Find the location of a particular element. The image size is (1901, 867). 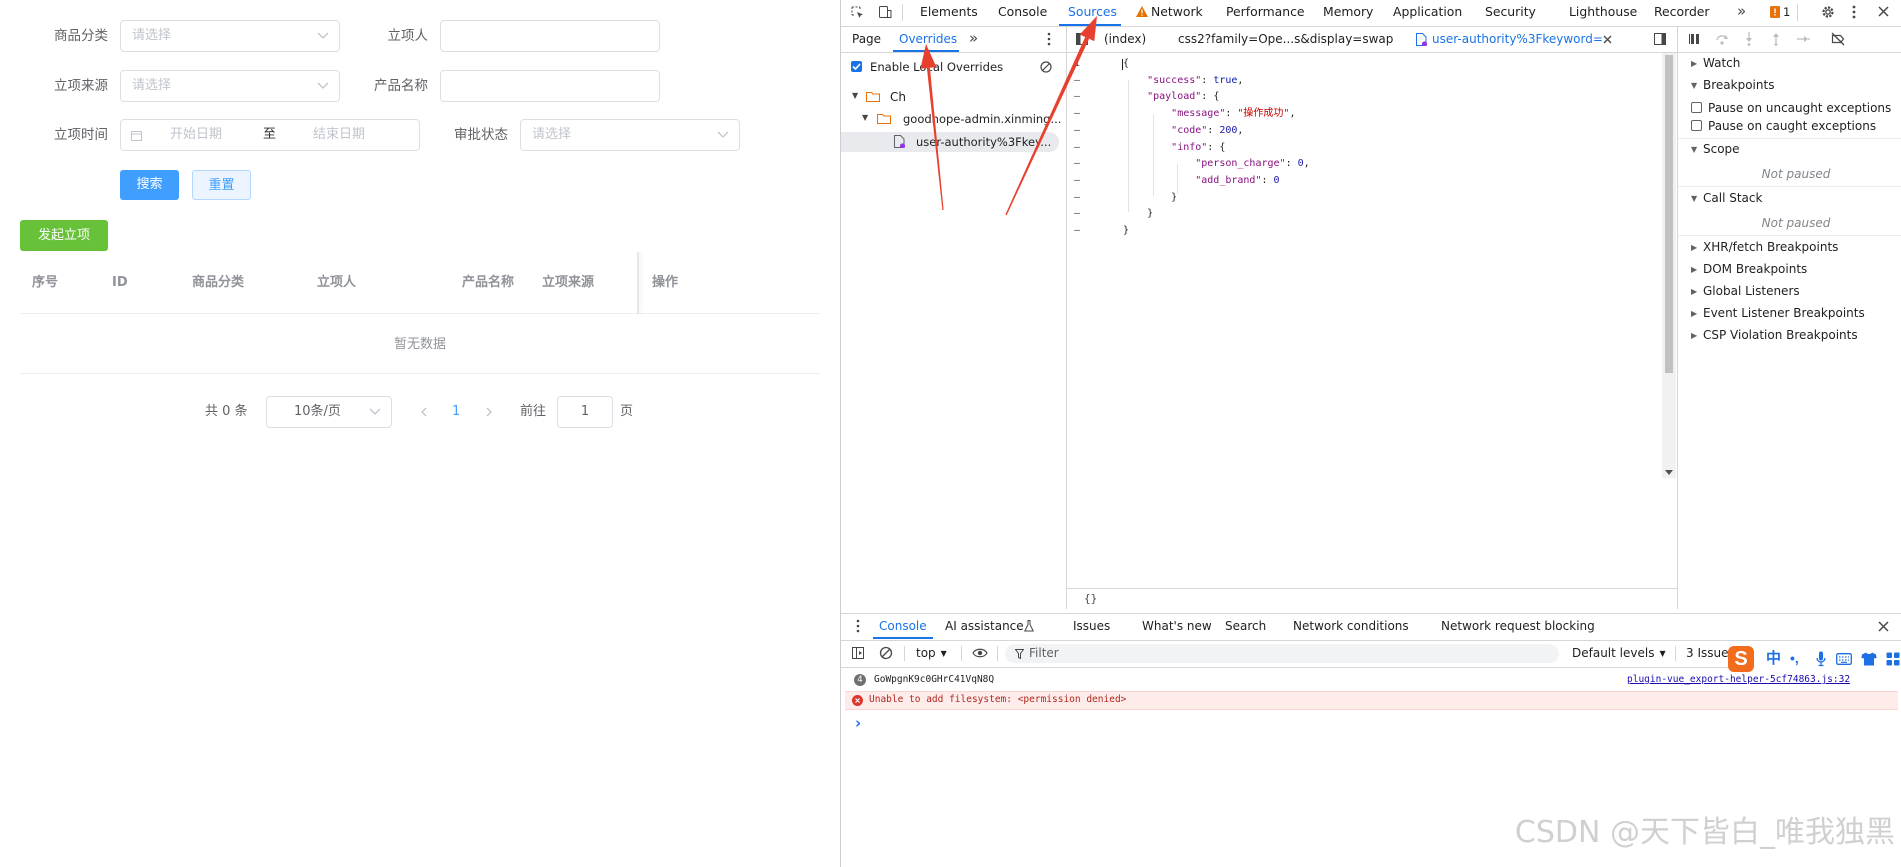

reset-button: 重置 is located at coordinates (221, 185).